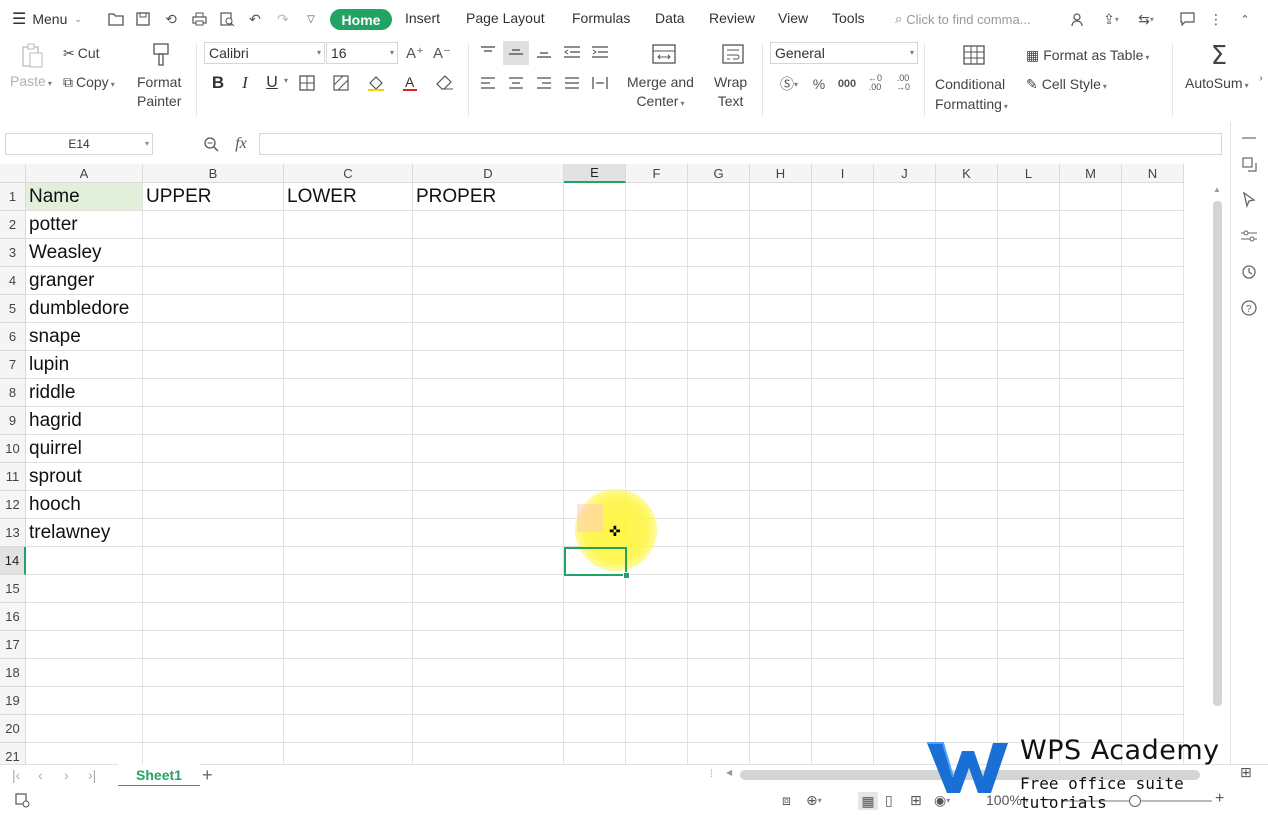  I want to click on cell-f18, so click(657, 673).